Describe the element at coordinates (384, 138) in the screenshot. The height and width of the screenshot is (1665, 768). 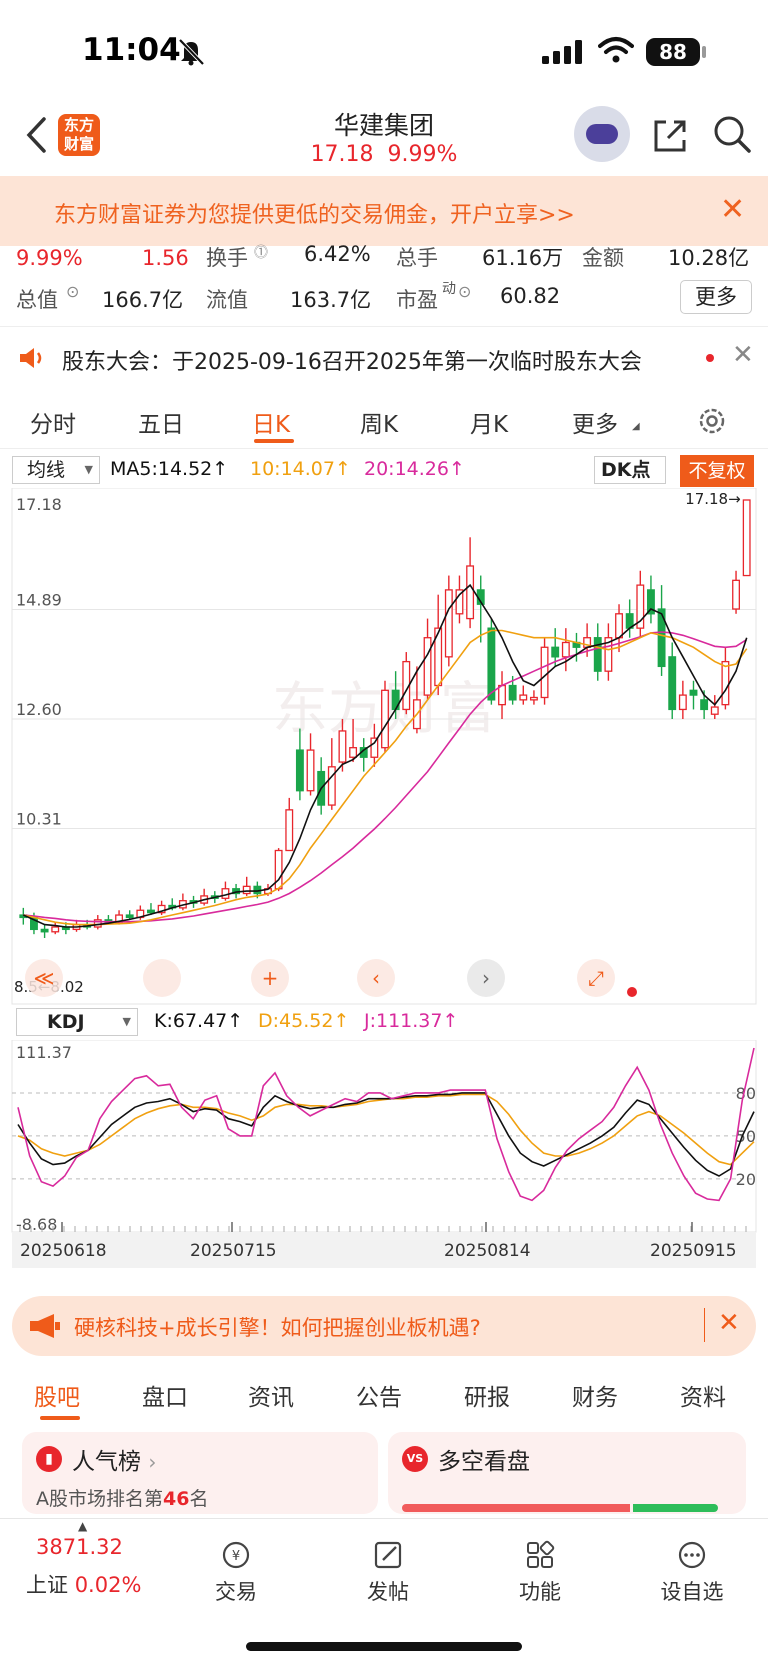
I see `nav-bar: 东方财富 华建集团 17.18 9.99%` at that location.